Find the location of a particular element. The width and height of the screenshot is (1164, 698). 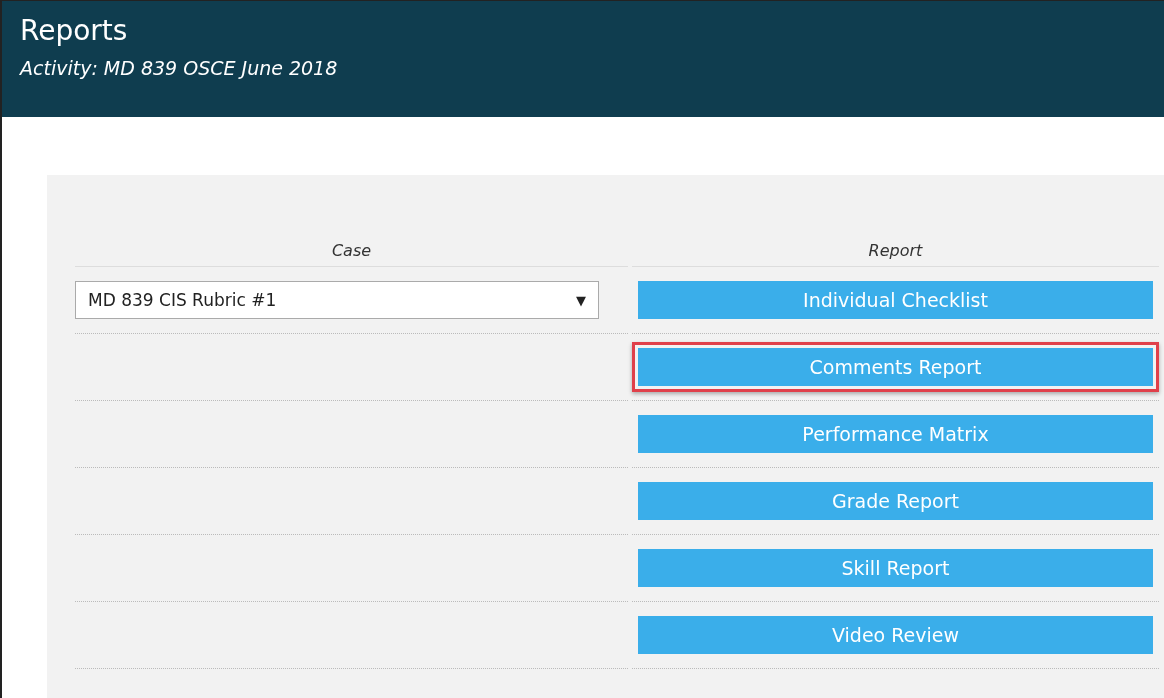

activity-label: Activity: MD 839 OSCE June 2018 is located at coordinates (179, 68).